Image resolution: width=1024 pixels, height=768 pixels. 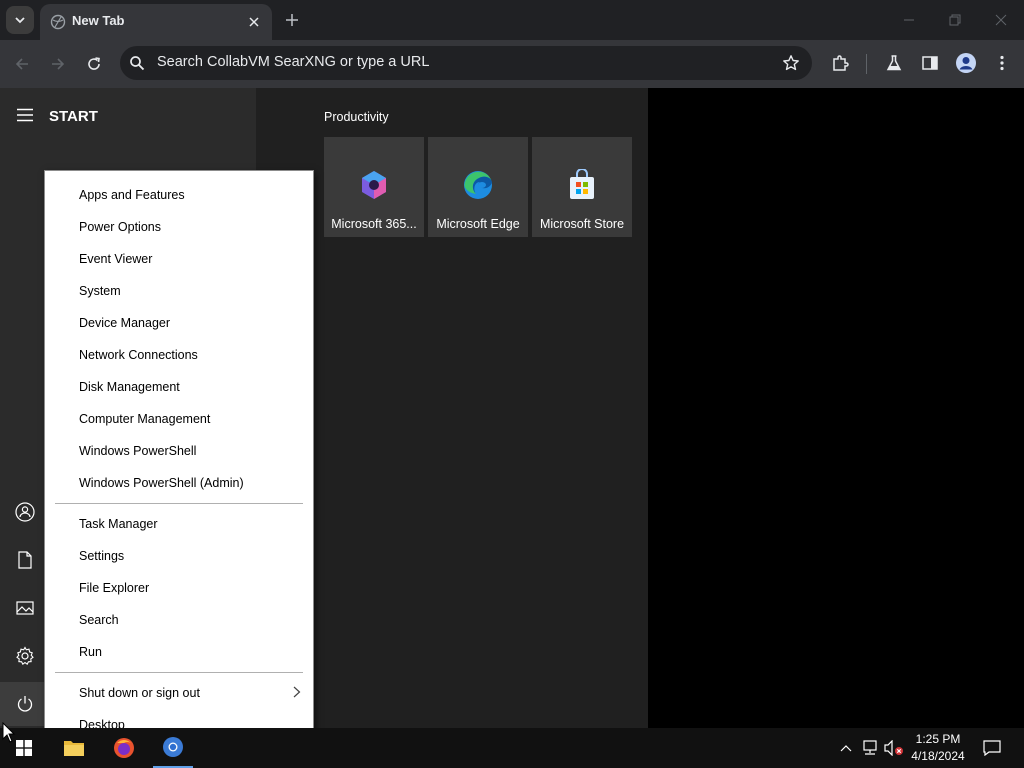 I want to click on labs-button, so click(x=894, y=63).